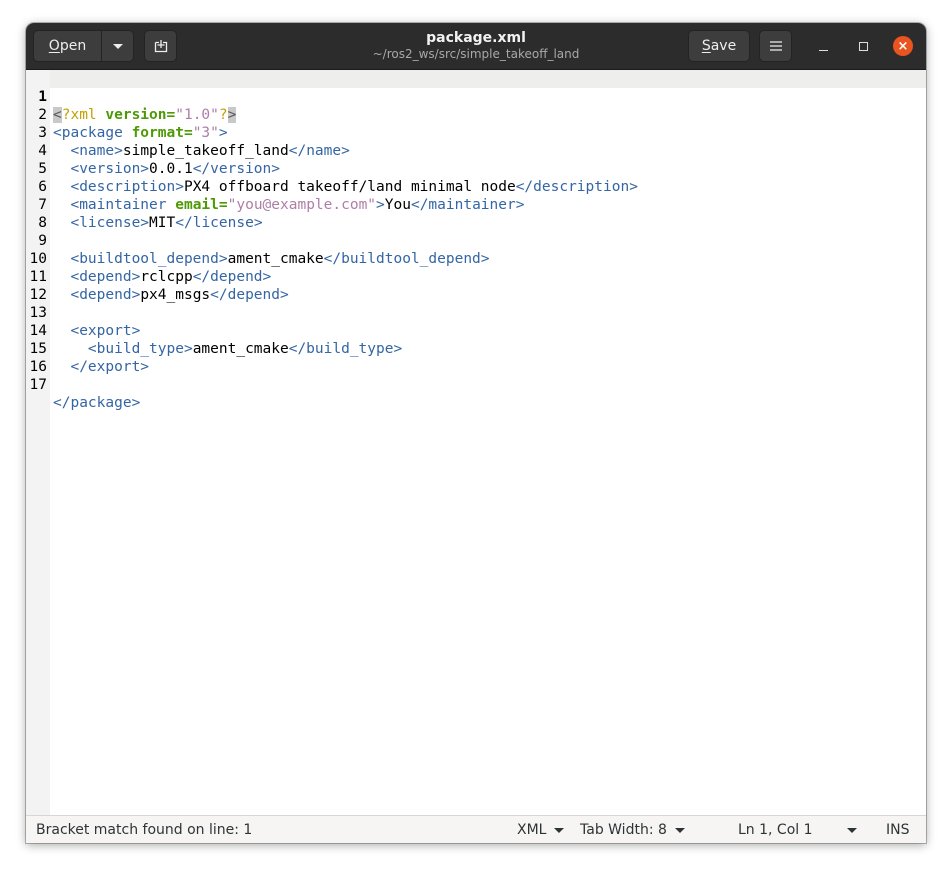 This screenshot has width=952, height=872. I want to click on hamburger-menu-icon, so click(775, 46).